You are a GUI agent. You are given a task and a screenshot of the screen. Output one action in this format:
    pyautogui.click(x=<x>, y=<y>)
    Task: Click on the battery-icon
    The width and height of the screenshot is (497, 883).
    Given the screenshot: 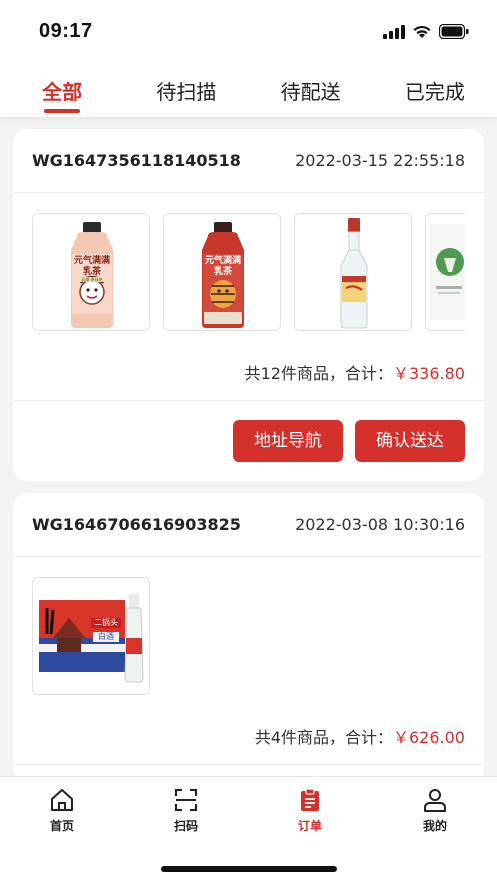 What is the action you would take?
    pyautogui.click(x=454, y=31)
    